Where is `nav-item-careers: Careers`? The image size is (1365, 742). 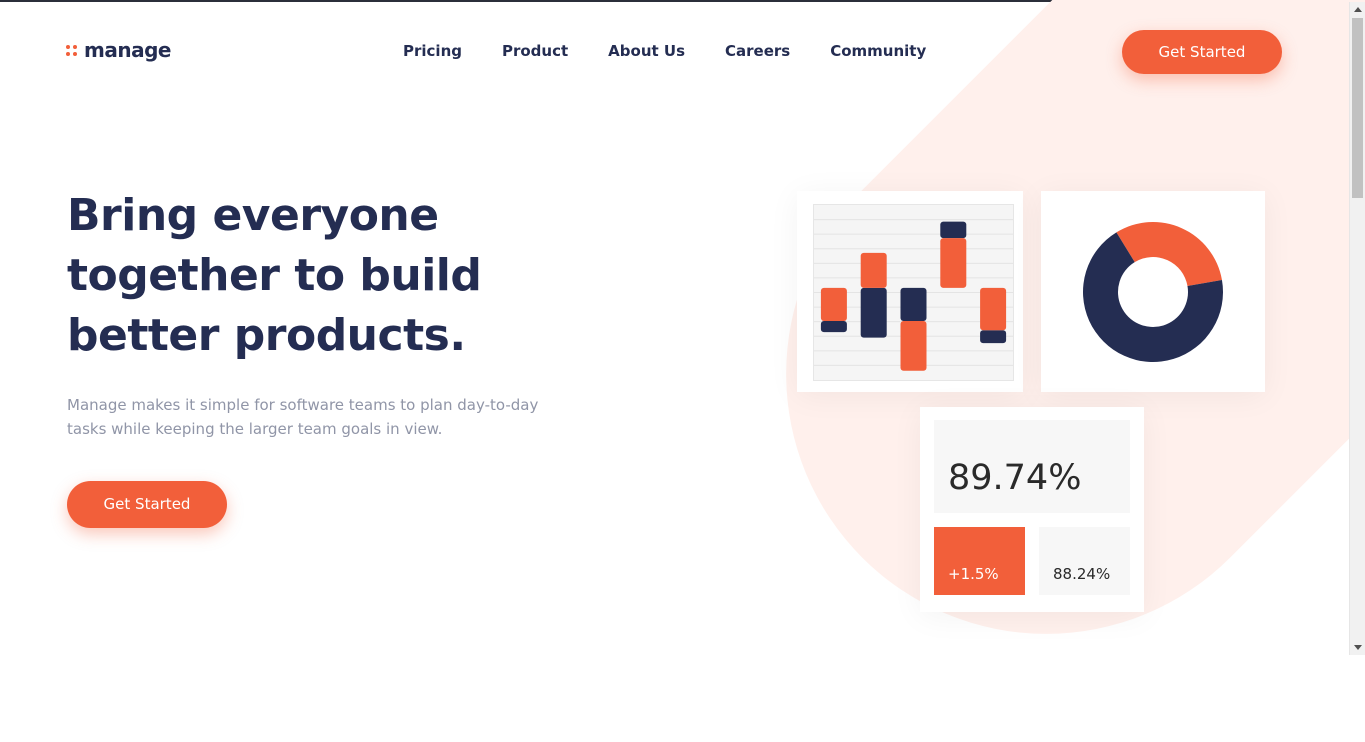 nav-item-careers: Careers is located at coordinates (757, 51).